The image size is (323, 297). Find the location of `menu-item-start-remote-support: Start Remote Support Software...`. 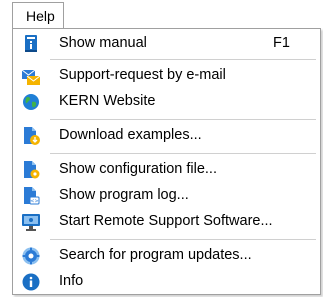

menu-item-start-remote-support: Start Remote Support Software... is located at coordinates (166, 222).